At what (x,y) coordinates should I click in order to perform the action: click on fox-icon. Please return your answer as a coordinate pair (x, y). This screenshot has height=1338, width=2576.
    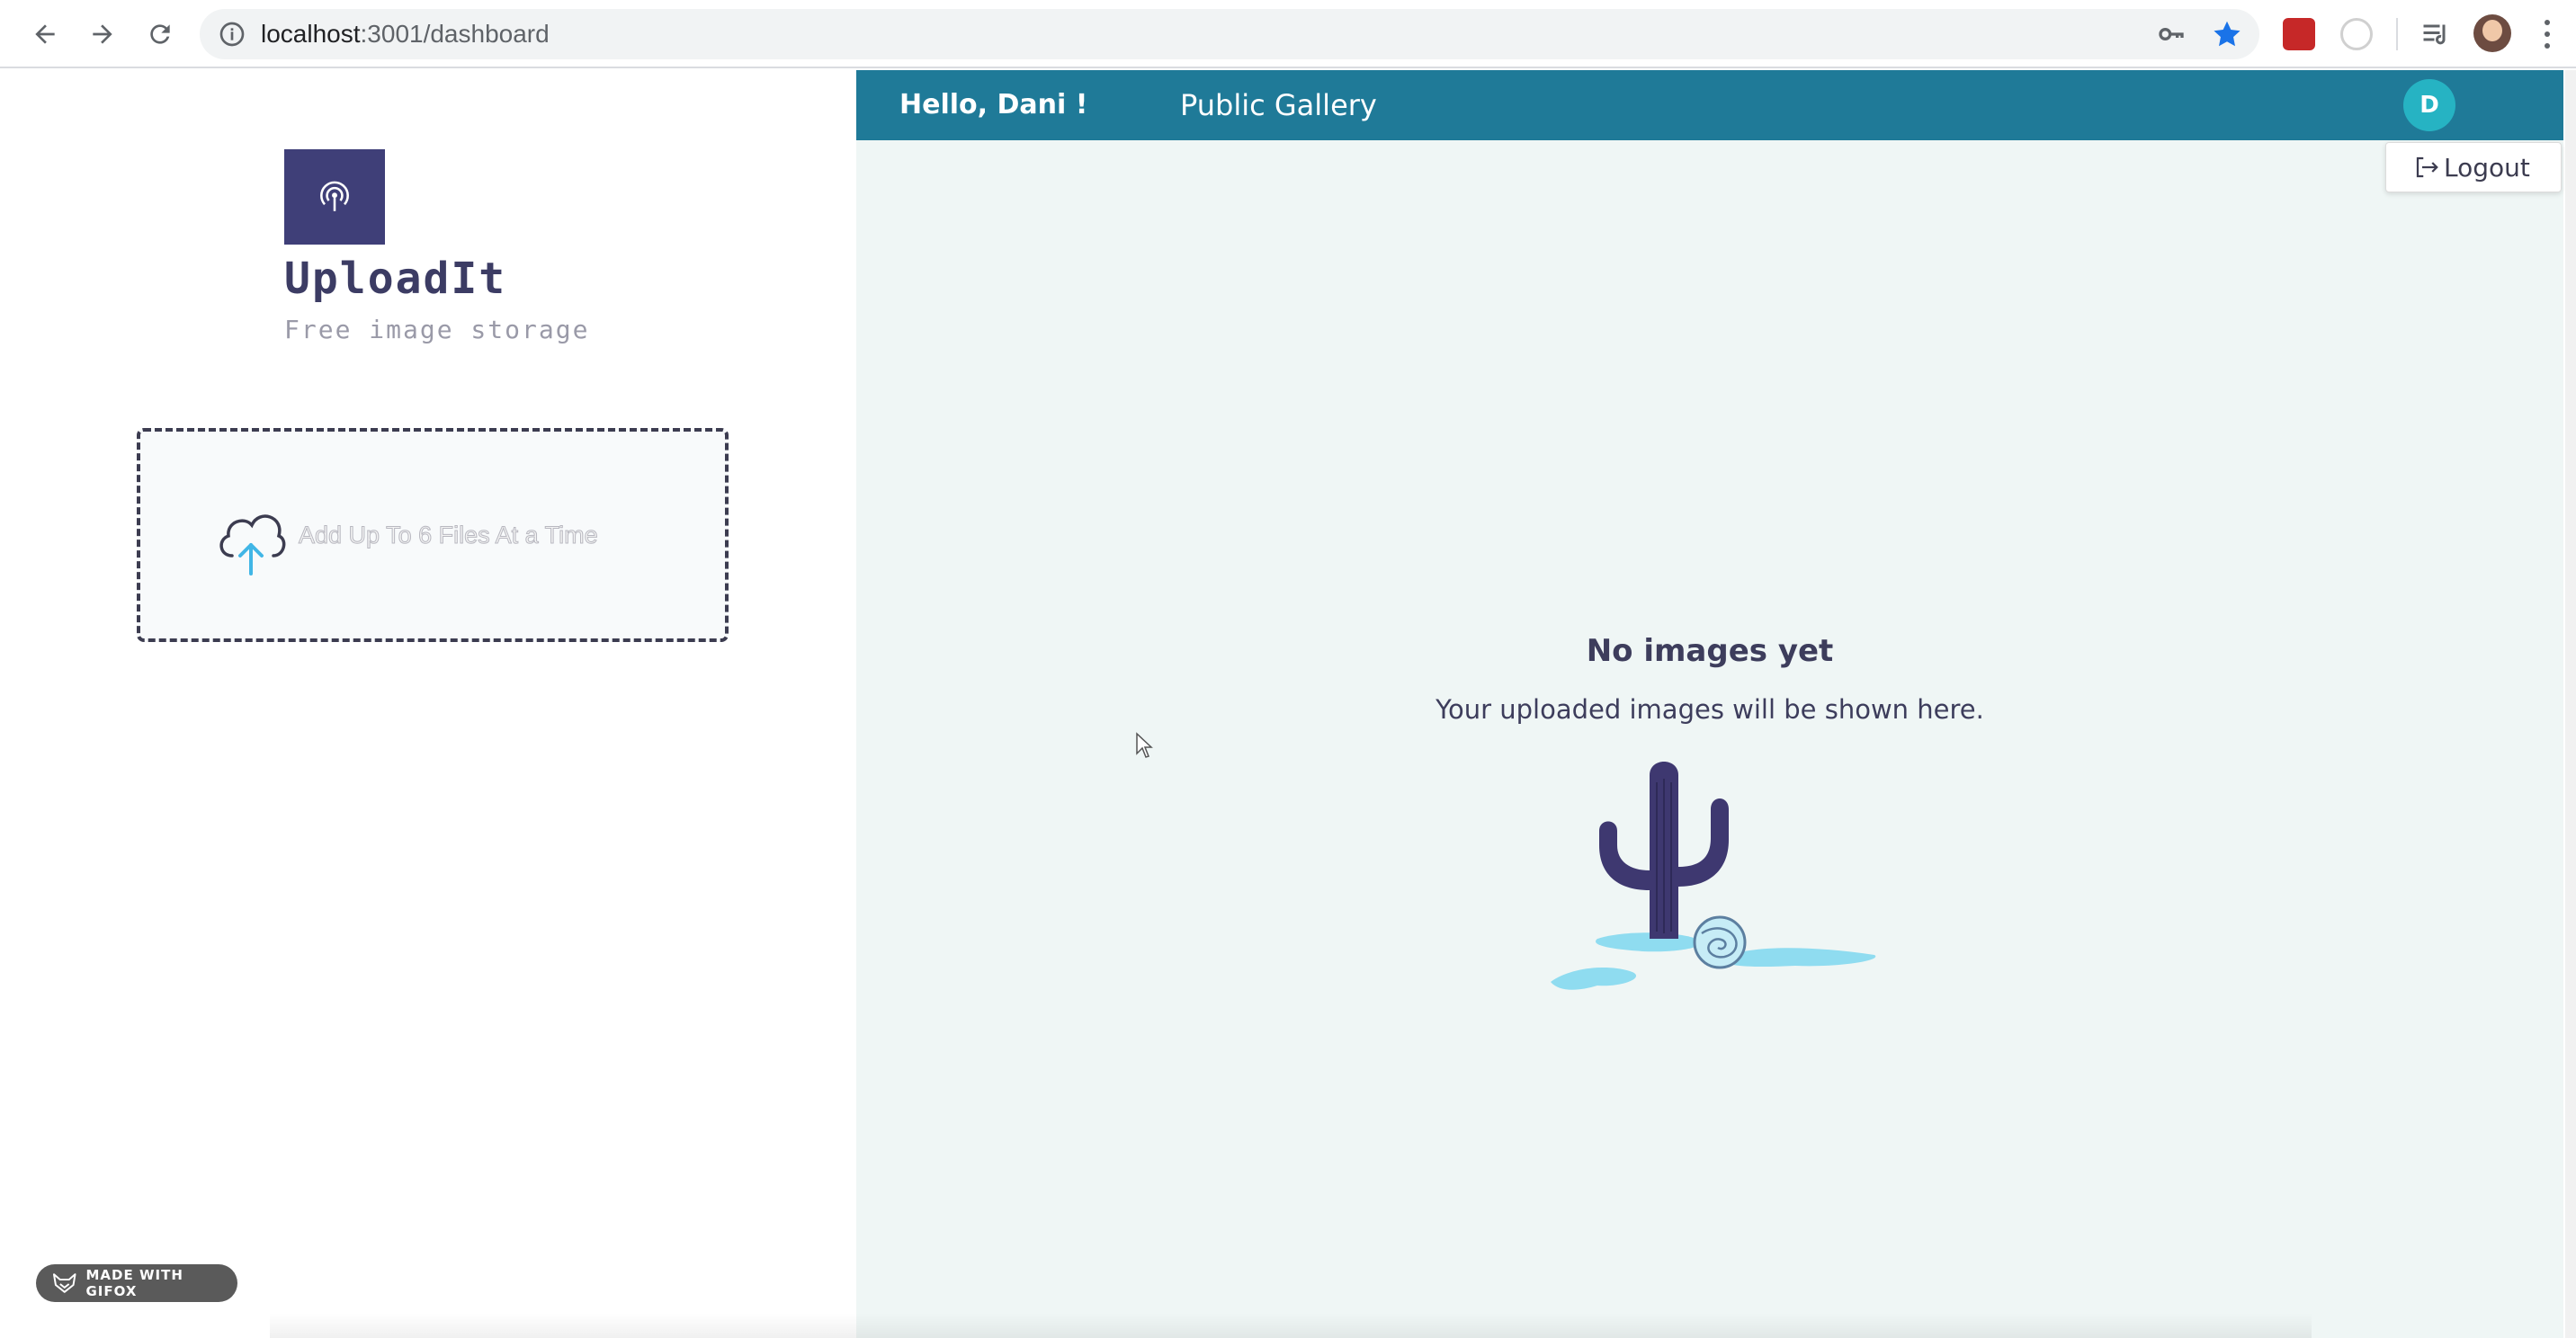
    Looking at the image, I should click on (64, 1283).